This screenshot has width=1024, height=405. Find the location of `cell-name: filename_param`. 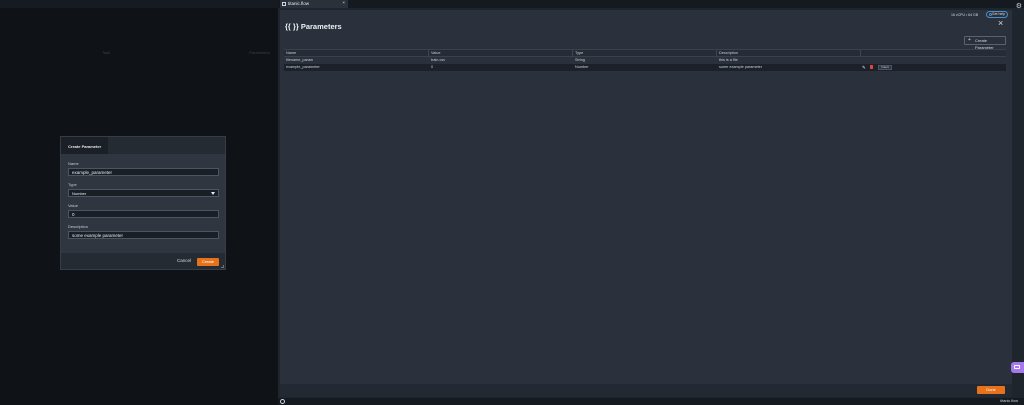

cell-name: filename_param is located at coordinates (300, 60).